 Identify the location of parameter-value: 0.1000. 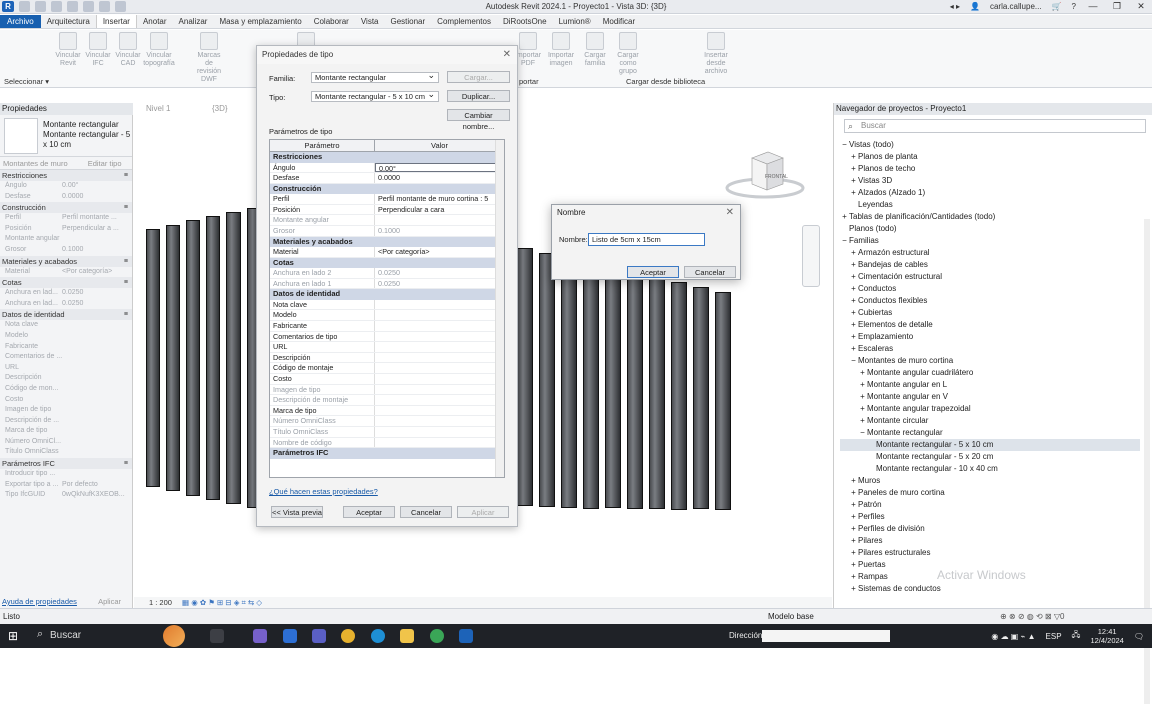
(439, 231).